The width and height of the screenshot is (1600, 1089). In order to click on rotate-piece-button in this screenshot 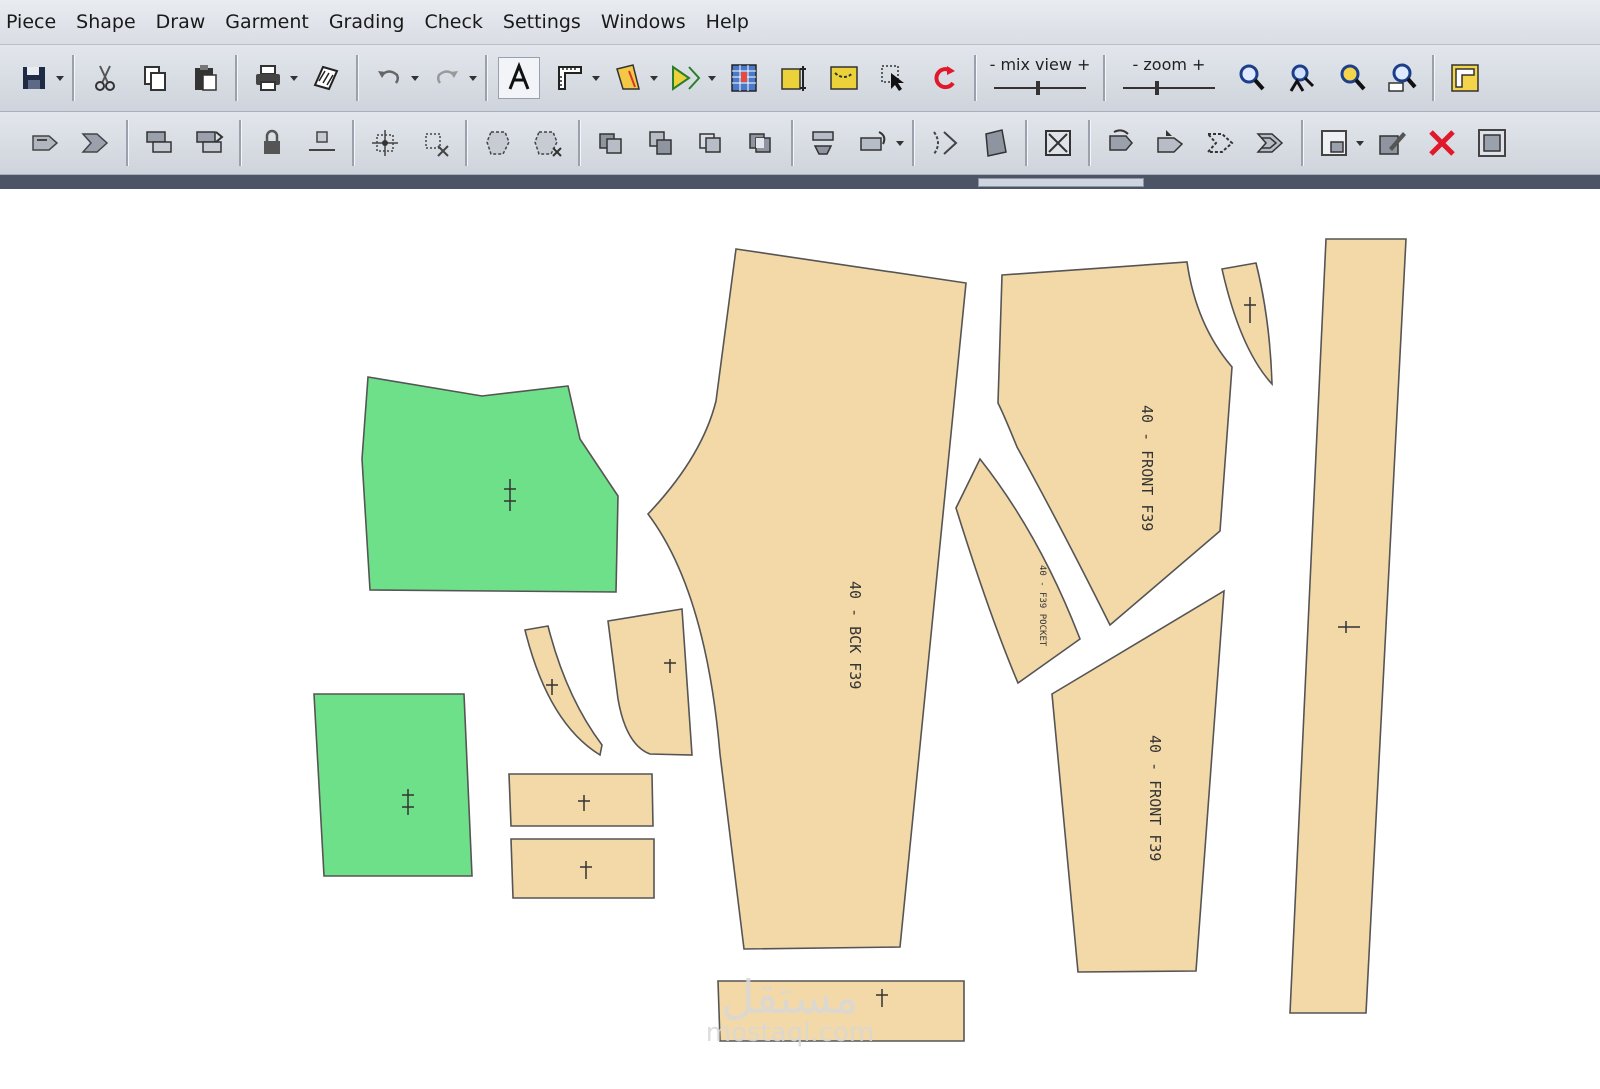, I will do `click(1121, 143)`.